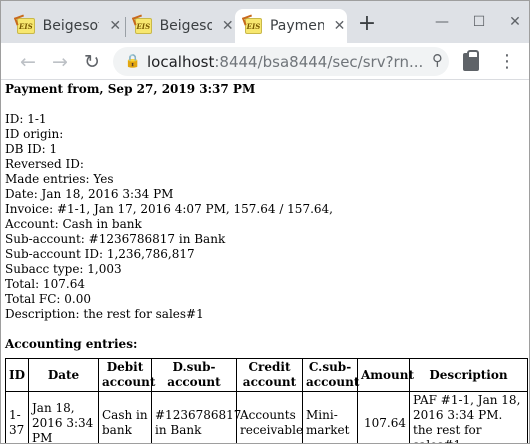 The width and height of the screenshot is (530, 444). I want to click on column-header: C.sub-account, so click(330, 375).